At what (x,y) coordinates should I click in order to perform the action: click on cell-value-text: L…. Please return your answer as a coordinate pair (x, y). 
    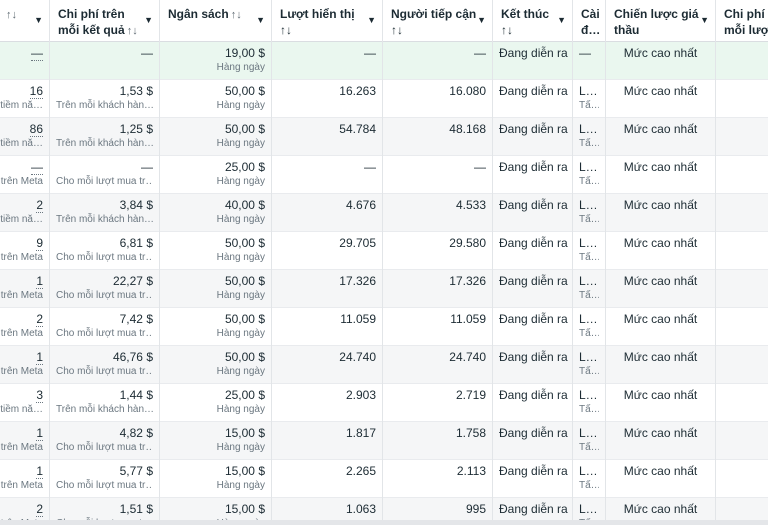
    Looking at the image, I should click on (588, 319).